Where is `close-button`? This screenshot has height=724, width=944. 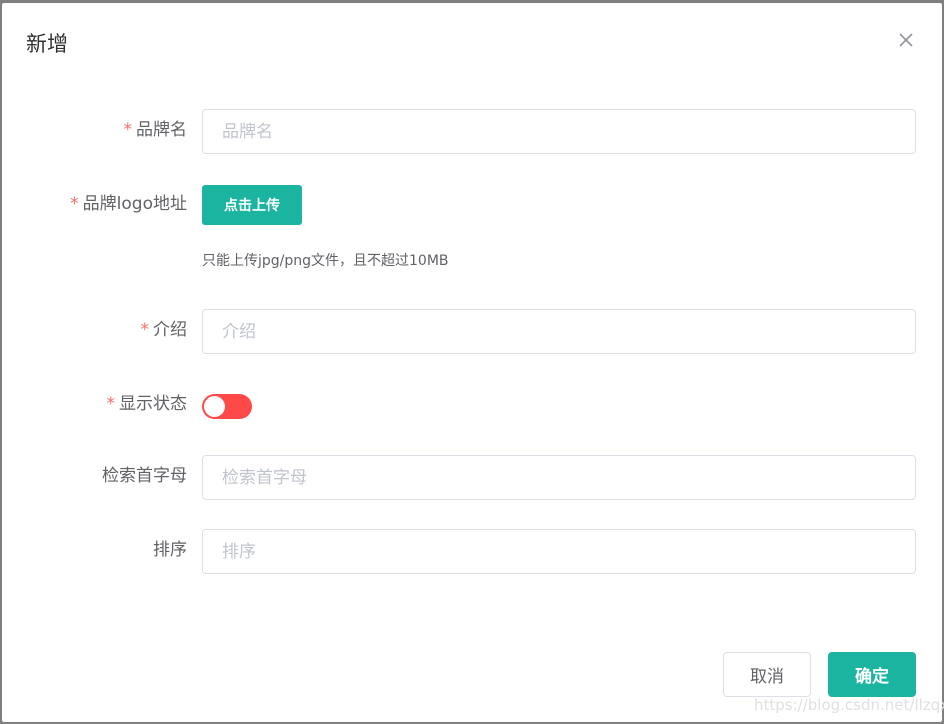 close-button is located at coordinates (906, 40).